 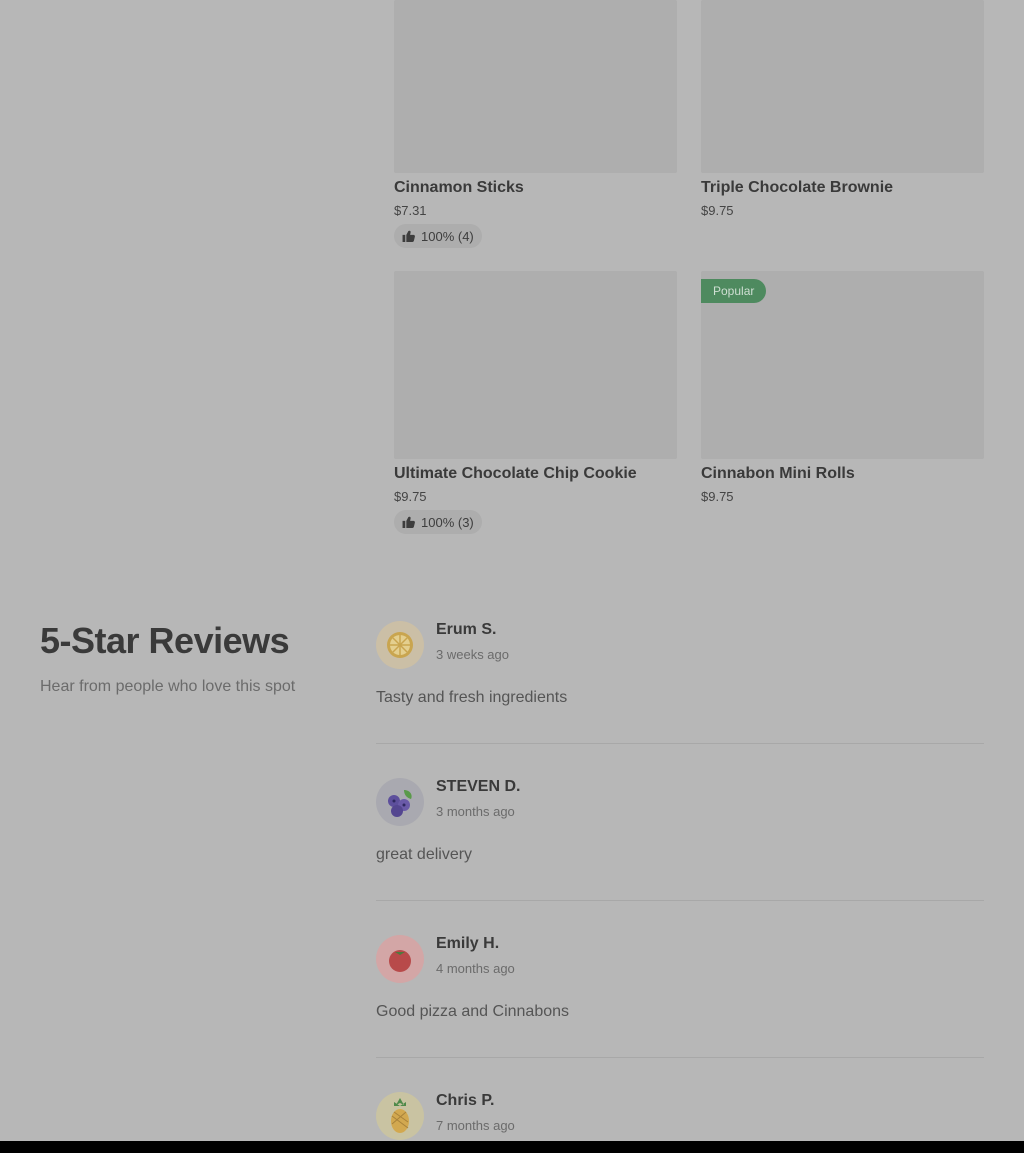 I want to click on review-date: 3 months ago, so click(x=475, y=811).